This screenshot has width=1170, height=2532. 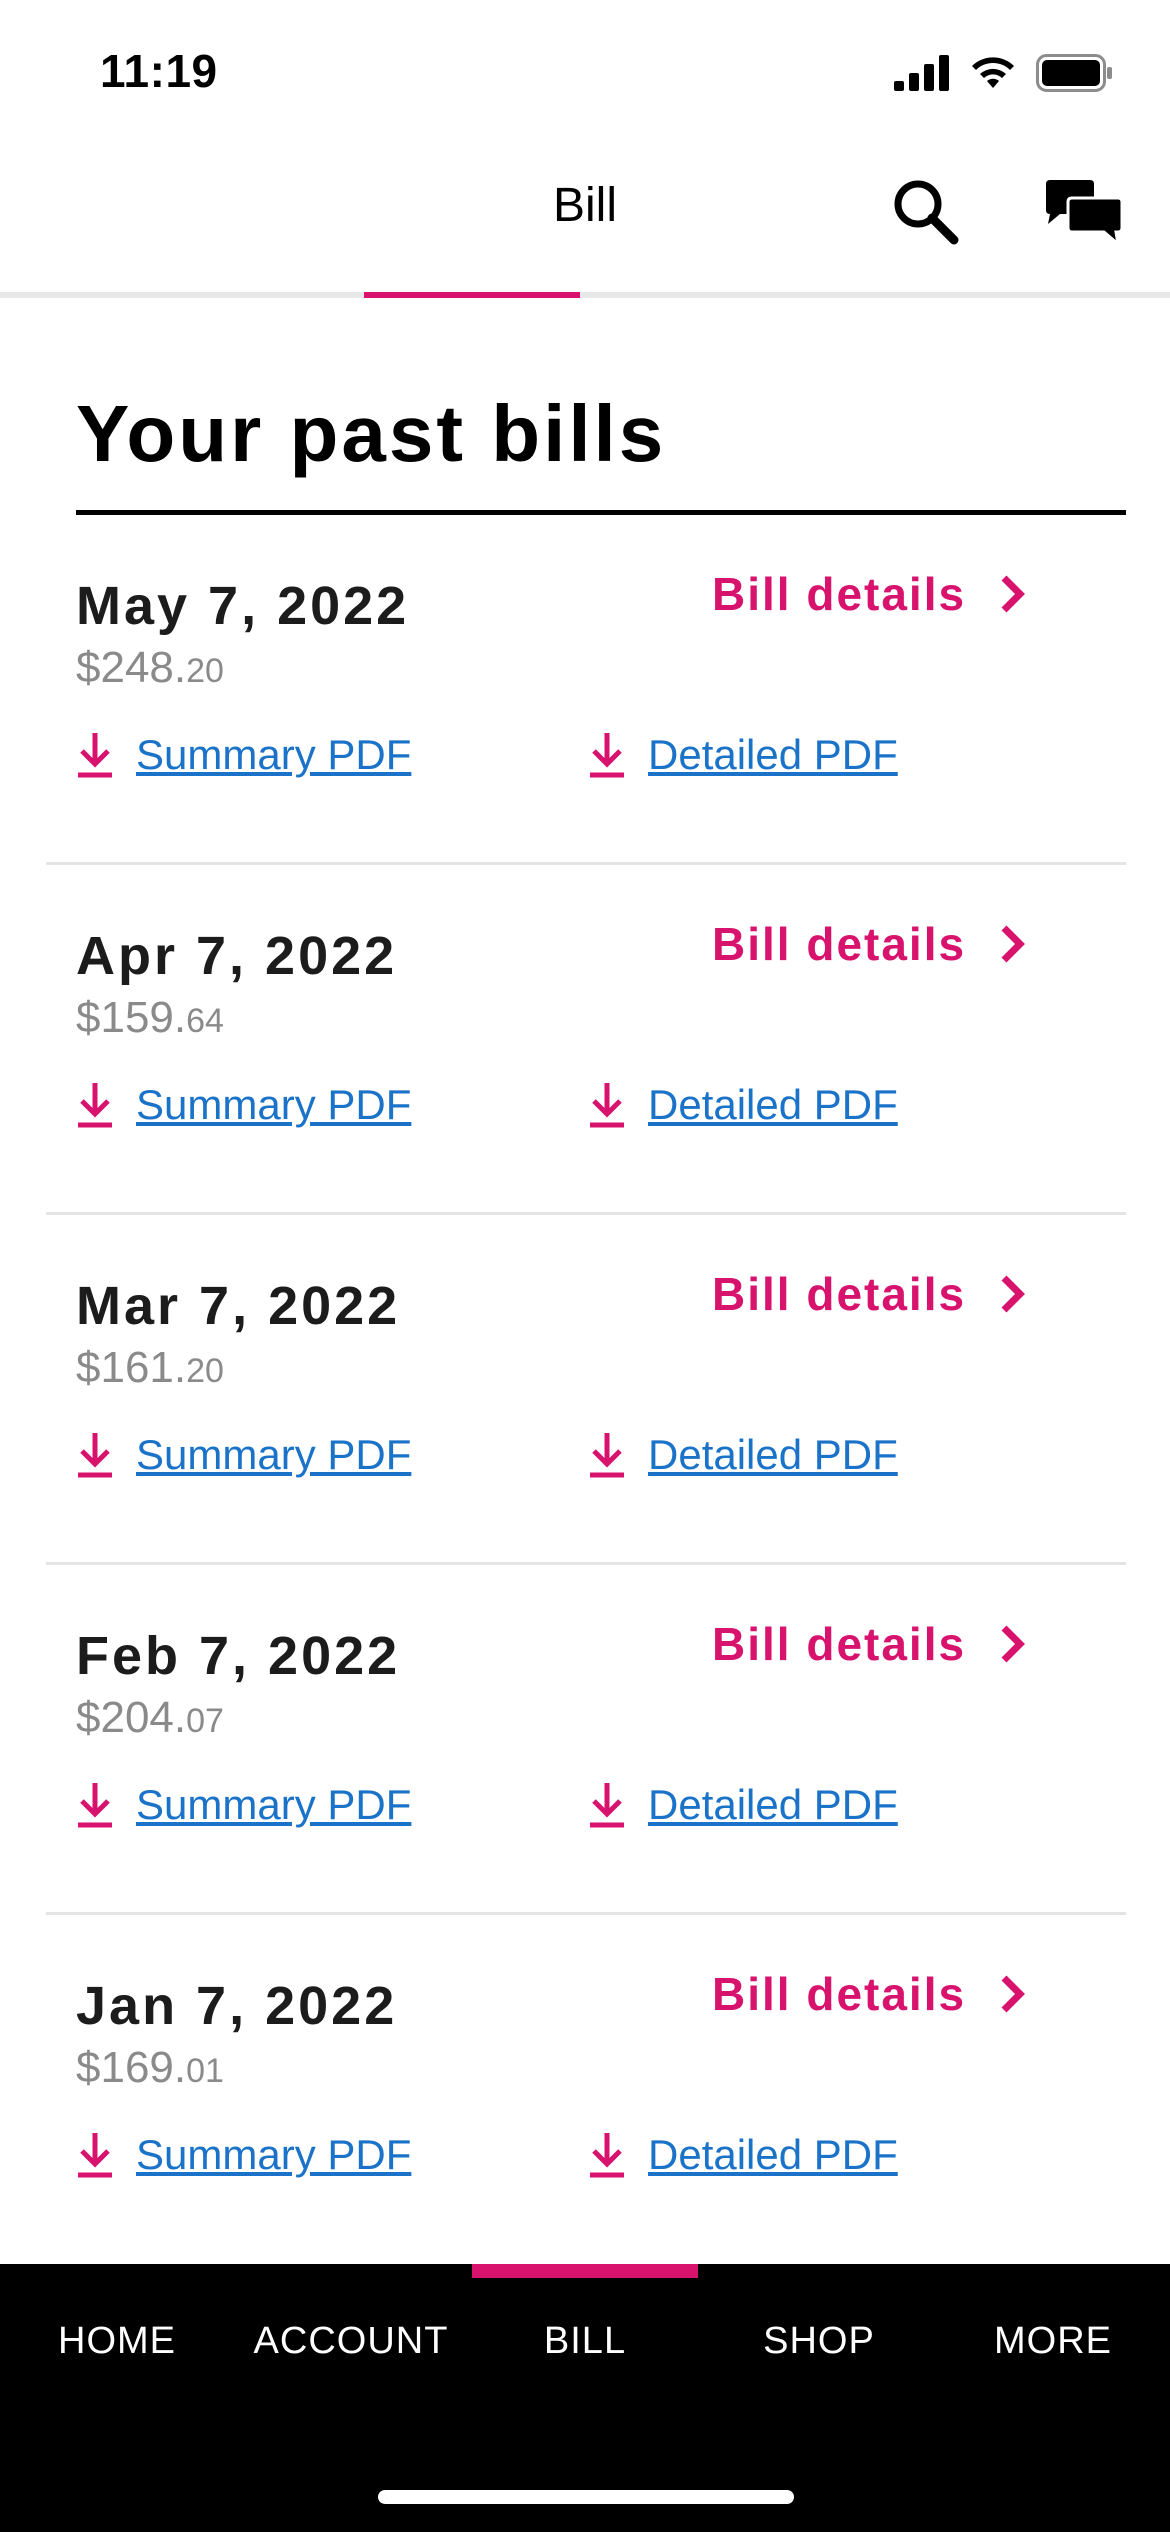 What do you see at coordinates (586, 2497) in the screenshot?
I see `home-indicator` at bounding box center [586, 2497].